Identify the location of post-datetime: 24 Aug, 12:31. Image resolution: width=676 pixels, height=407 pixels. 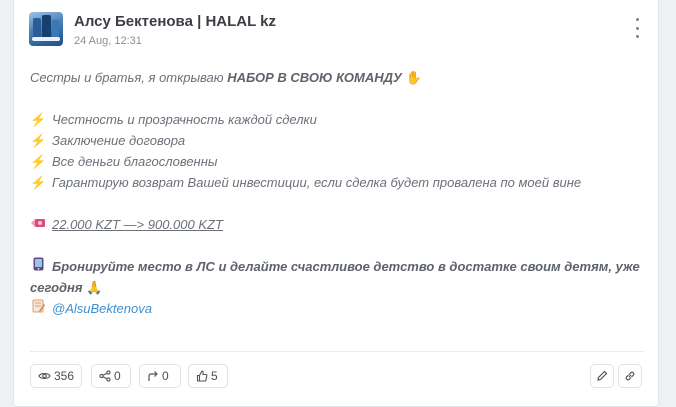
(108, 41).